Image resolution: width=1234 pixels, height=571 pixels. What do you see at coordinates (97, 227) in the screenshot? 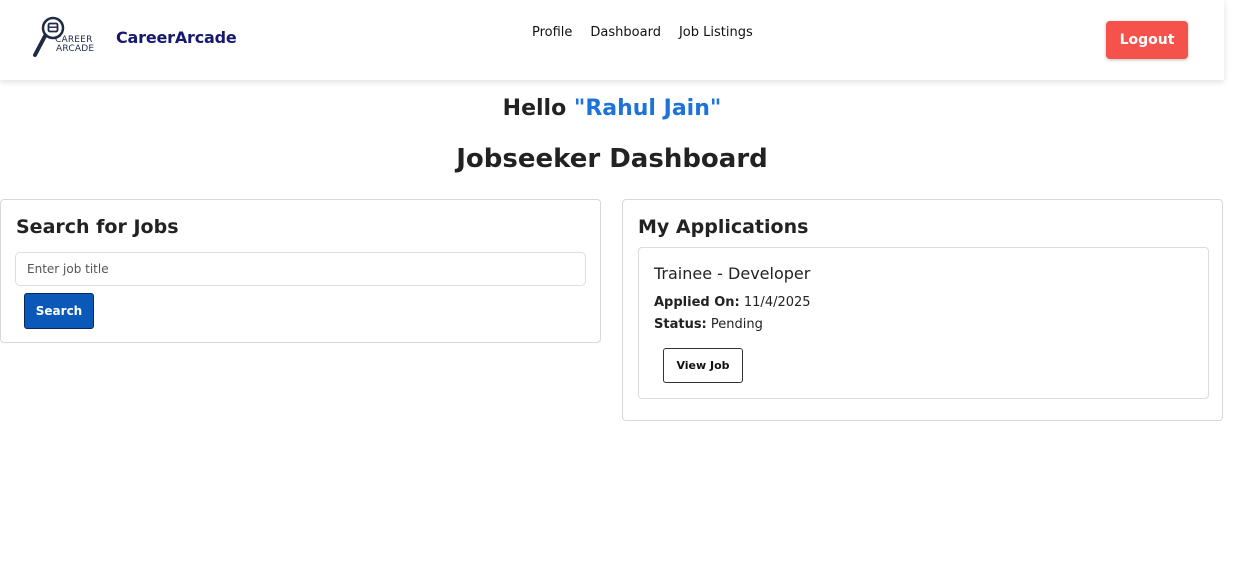
I see `search-card-title: Search for Jobs` at bounding box center [97, 227].